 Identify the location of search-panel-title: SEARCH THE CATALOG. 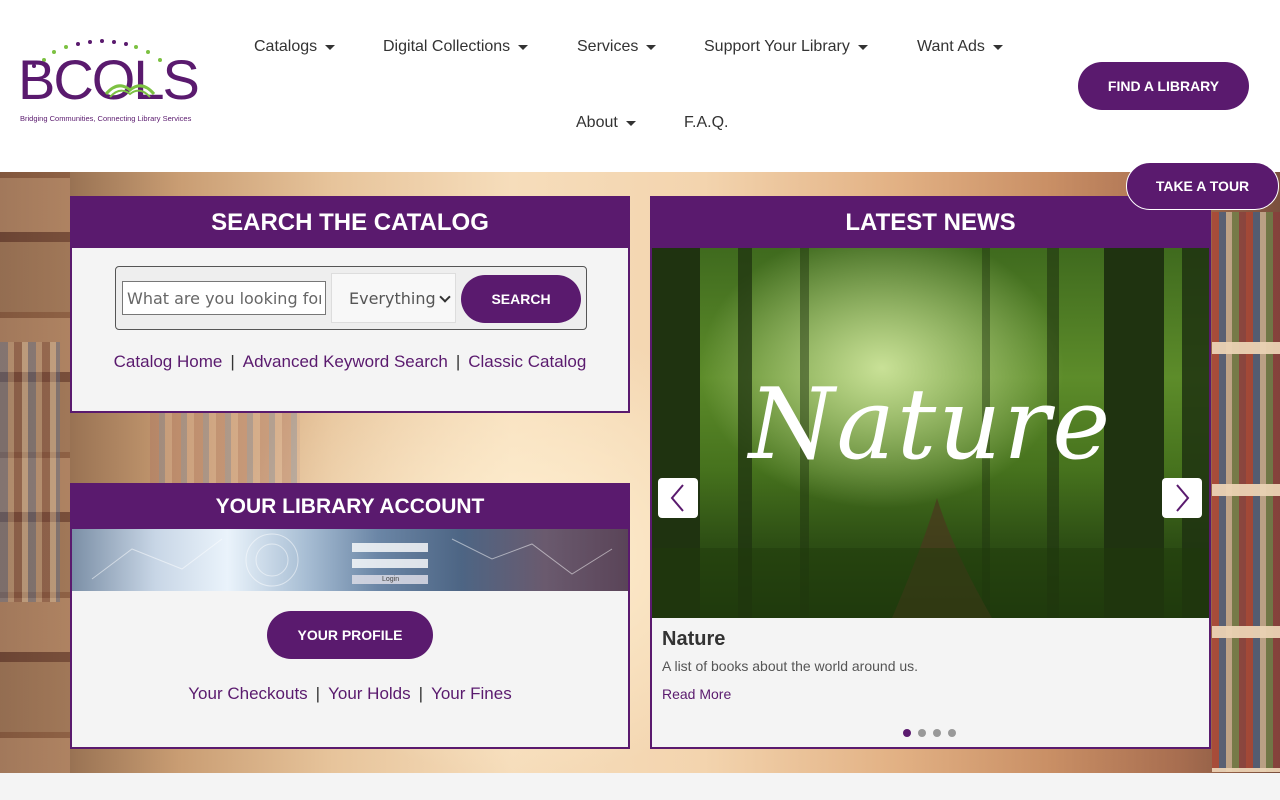
(350, 223).